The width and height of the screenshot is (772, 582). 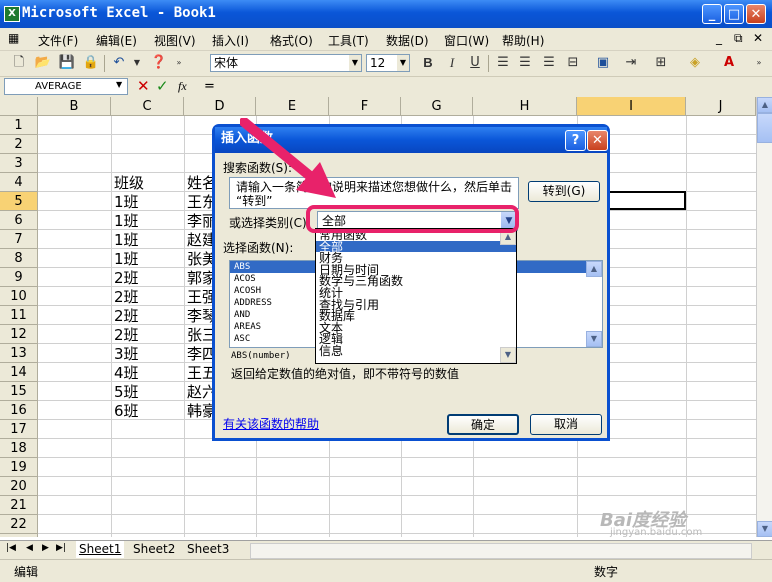 What do you see at coordinates (738, 38) in the screenshot?
I see `doc-restore-icon: ⧉` at bounding box center [738, 38].